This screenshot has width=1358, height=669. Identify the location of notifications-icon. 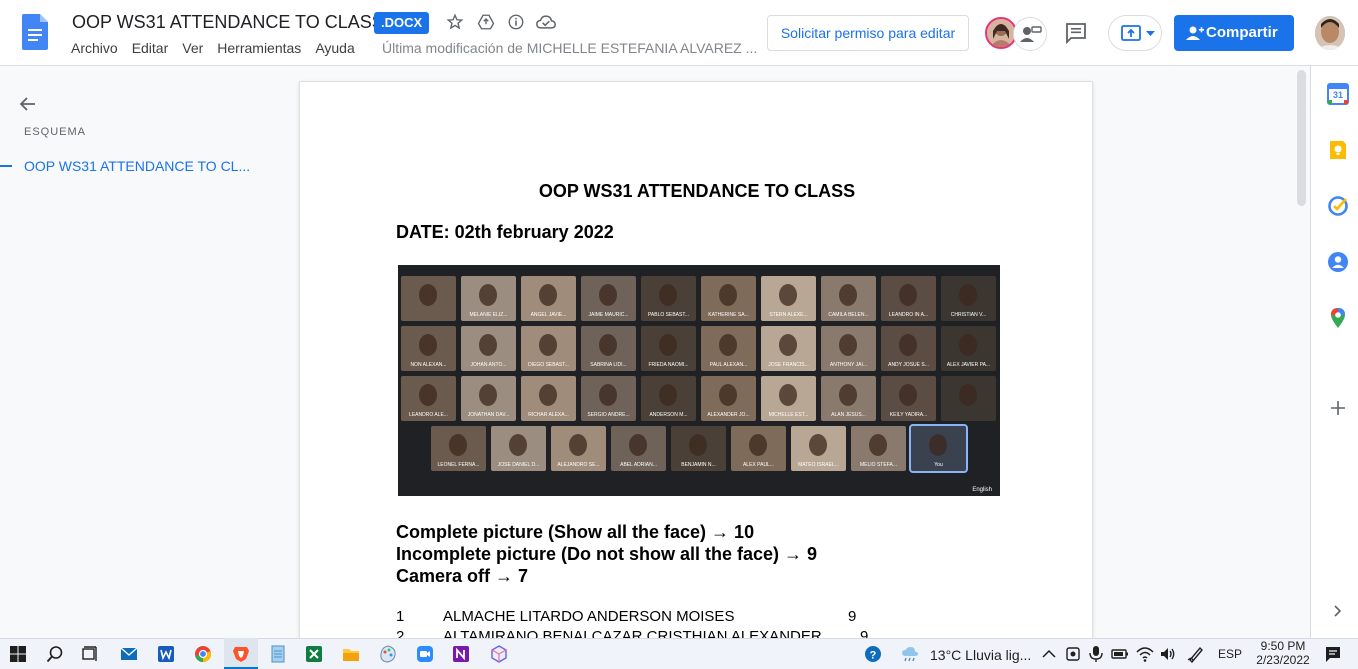
(1333, 654).